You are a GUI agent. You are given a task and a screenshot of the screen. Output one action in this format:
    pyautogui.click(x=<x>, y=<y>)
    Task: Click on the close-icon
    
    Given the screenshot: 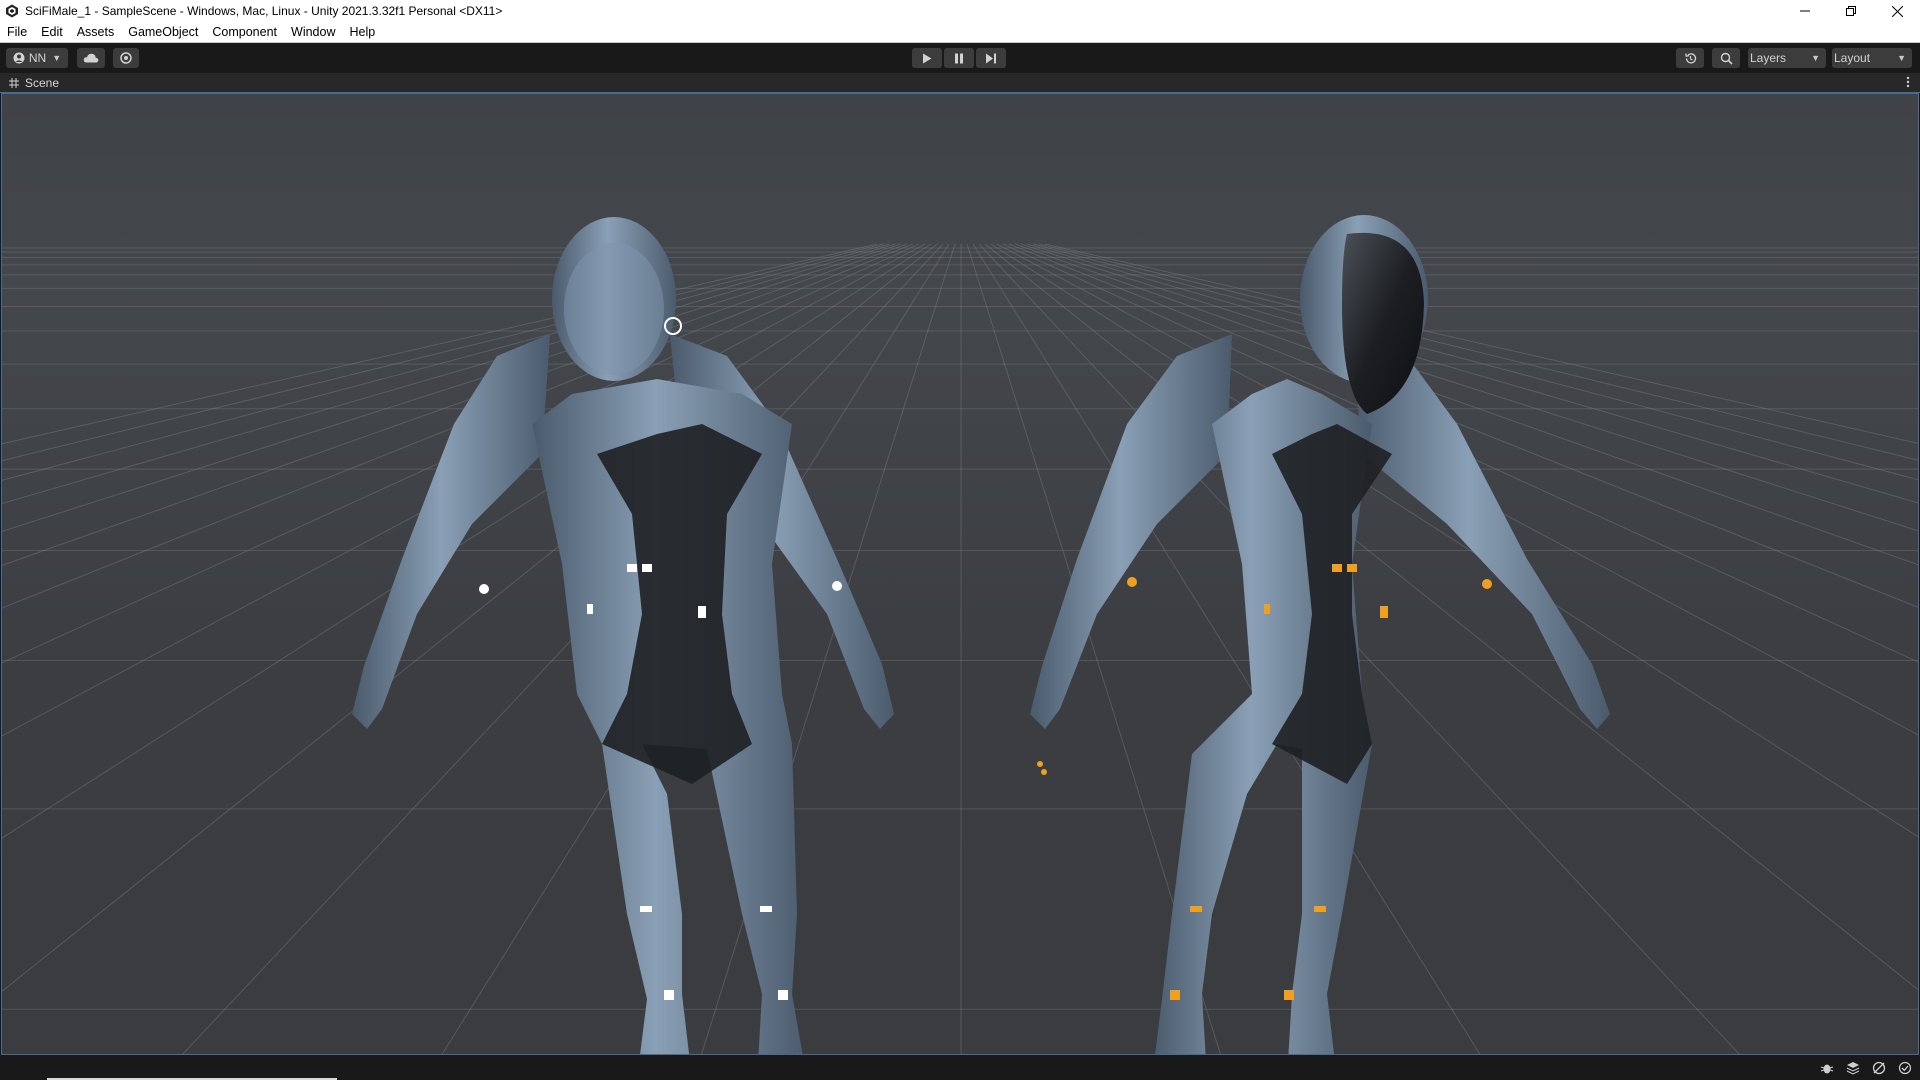 What is the action you would take?
    pyautogui.click(x=1897, y=11)
    